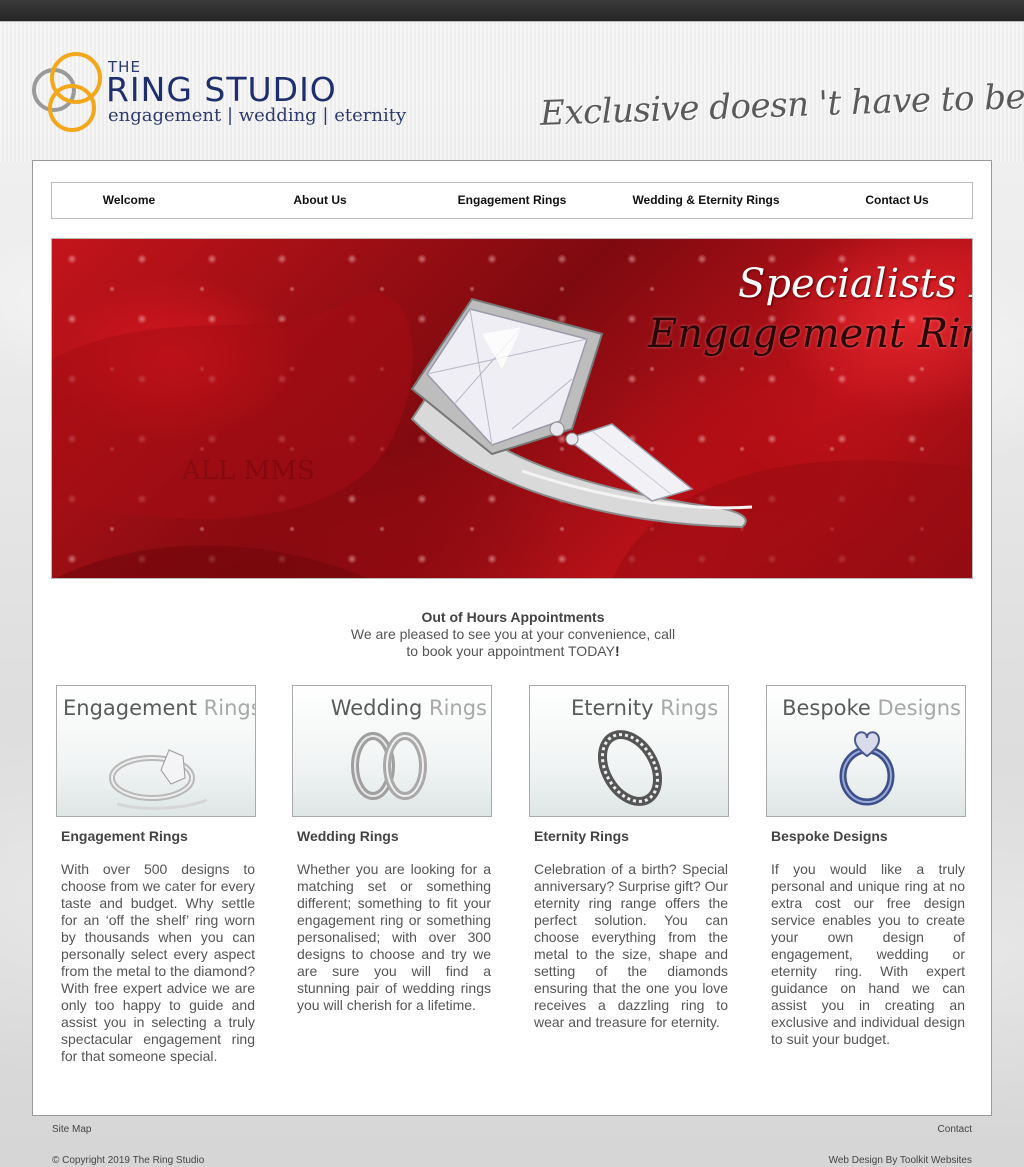 Image resolution: width=1024 pixels, height=1167 pixels. What do you see at coordinates (348, 836) in the screenshot?
I see `column-title: Wedding Rings` at bounding box center [348, 836].